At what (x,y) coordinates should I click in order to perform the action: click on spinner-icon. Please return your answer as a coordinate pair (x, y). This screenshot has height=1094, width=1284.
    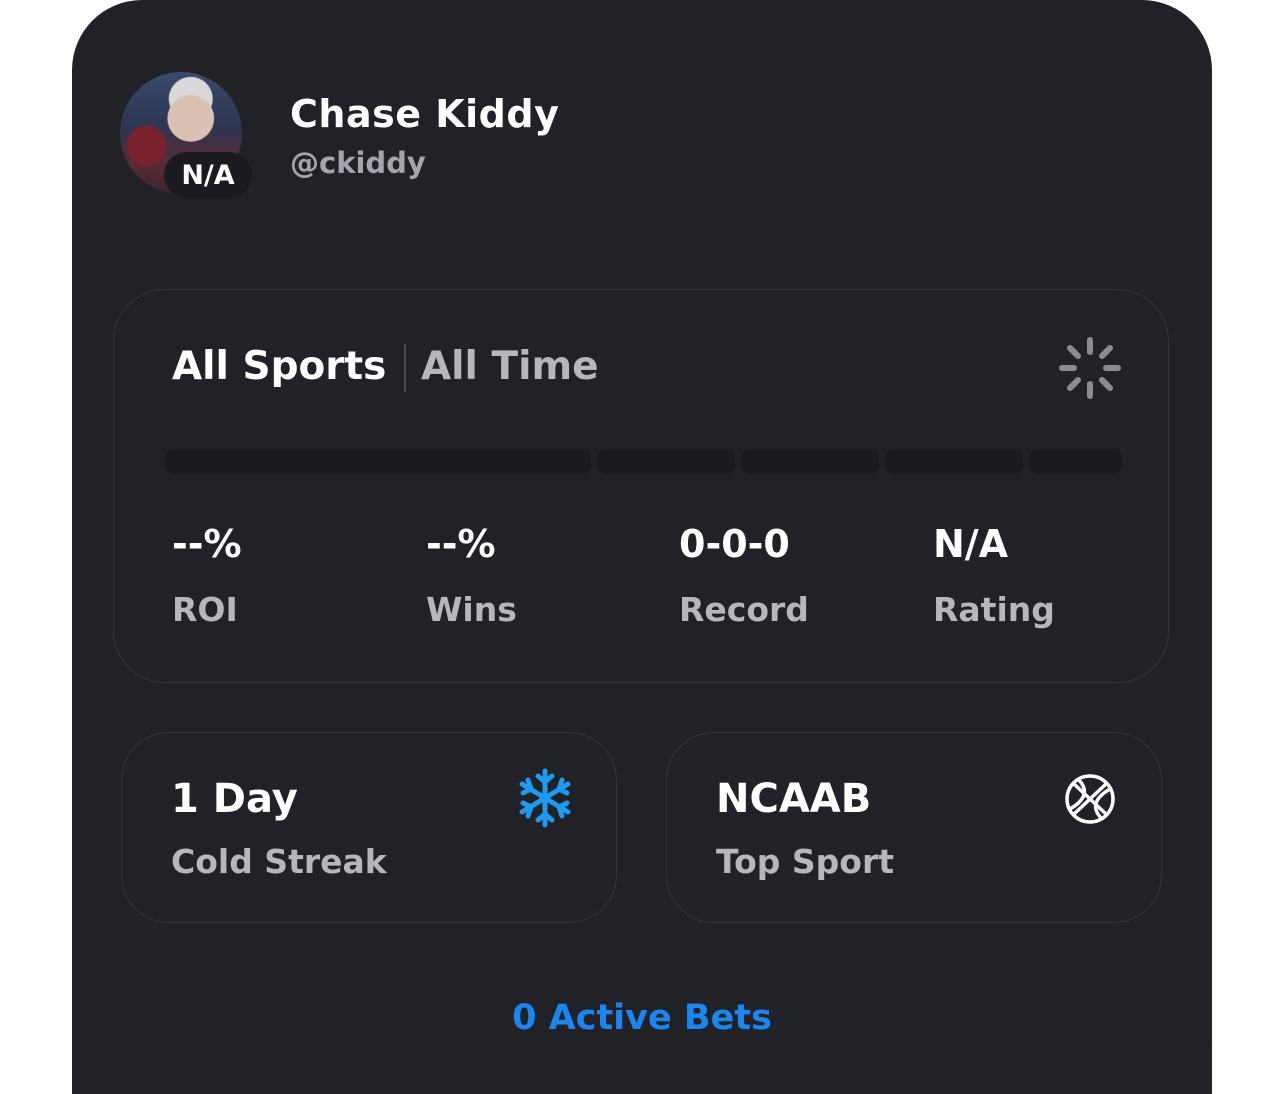
    Looking at the image, I should click on (1090, 368).